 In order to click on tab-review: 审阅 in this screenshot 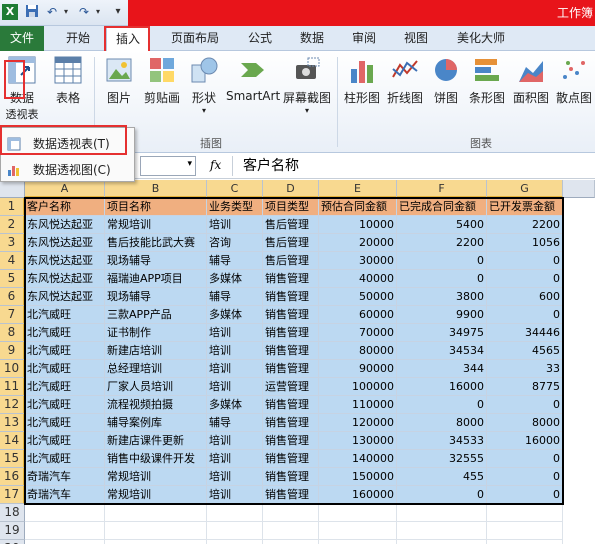, I will do `click(364, 38)`.